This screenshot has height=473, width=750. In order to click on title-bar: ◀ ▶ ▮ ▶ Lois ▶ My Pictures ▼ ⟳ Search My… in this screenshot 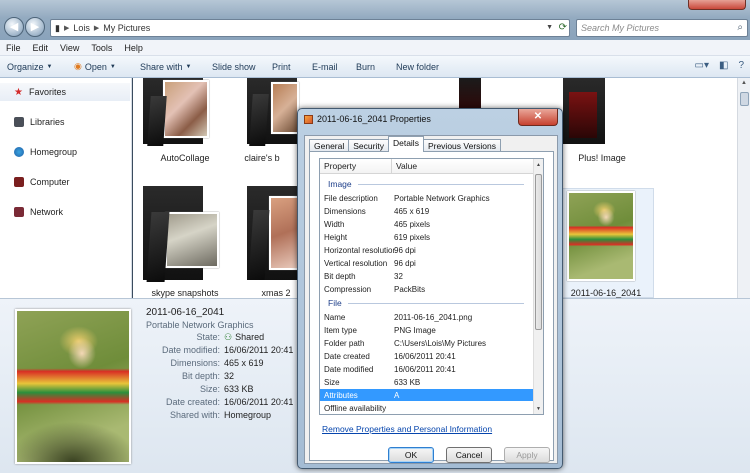, I will do `click(375, 20)`.